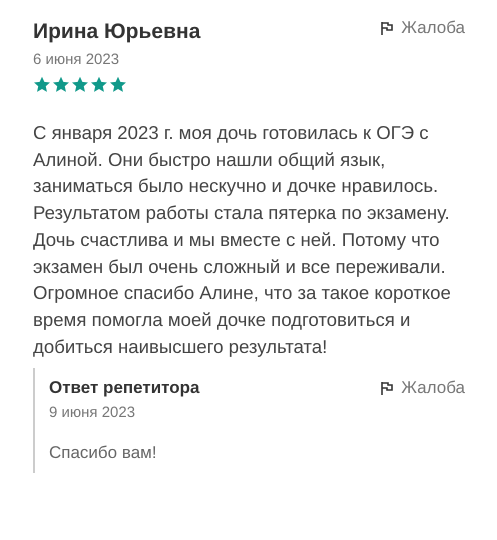  I want to click on author-name: Ирина Юрьевна, so click(116, 32).